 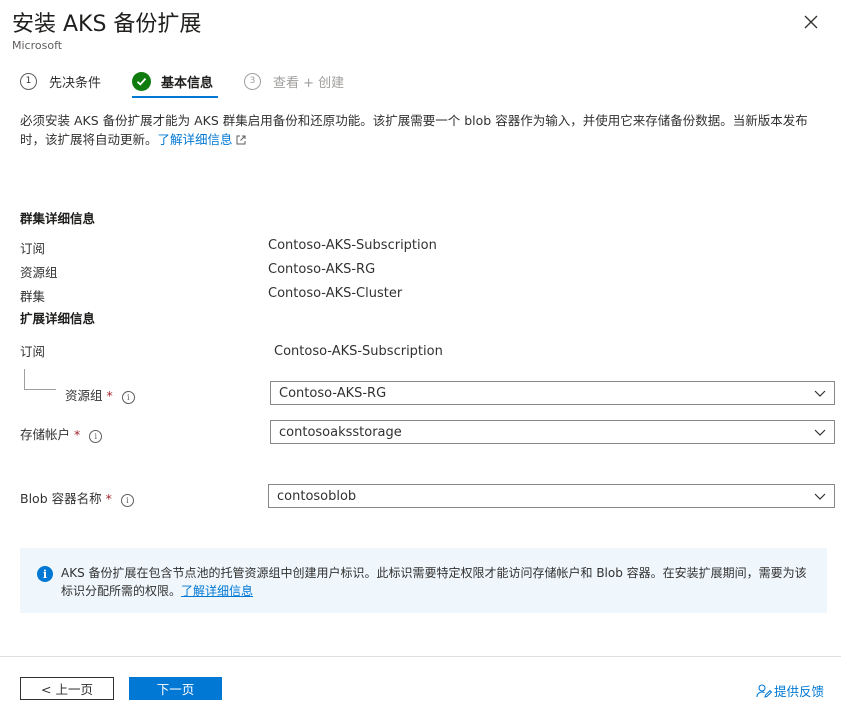 What do you see at coordinates (58, 318) in the screenshot?
I see `extension-details-heading: 扩展详细信息` at bounding box center [58, 318].